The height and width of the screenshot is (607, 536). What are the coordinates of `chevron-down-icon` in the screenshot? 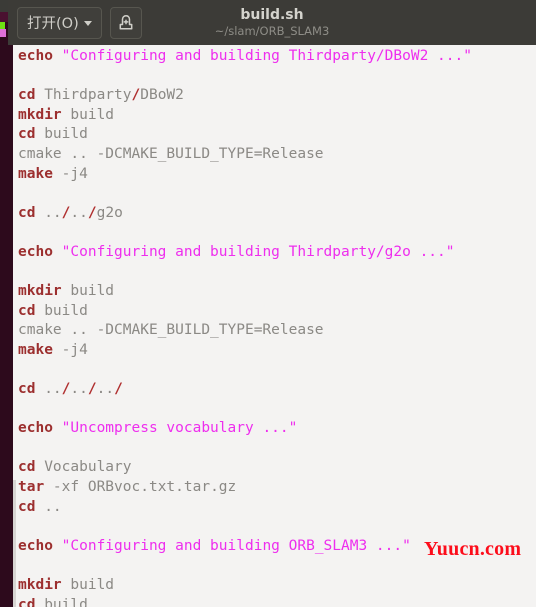 It's located at (87, 23).